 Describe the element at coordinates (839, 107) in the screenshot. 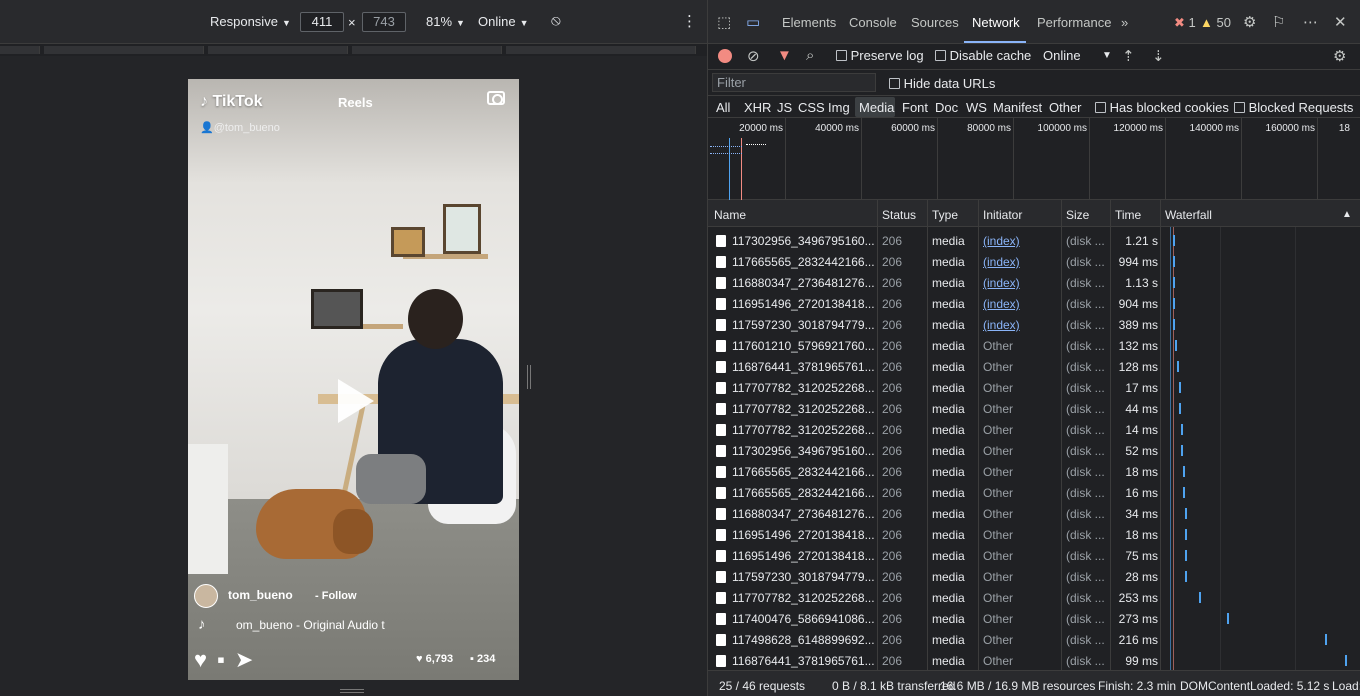

I see `filter-img: Img` at that location.